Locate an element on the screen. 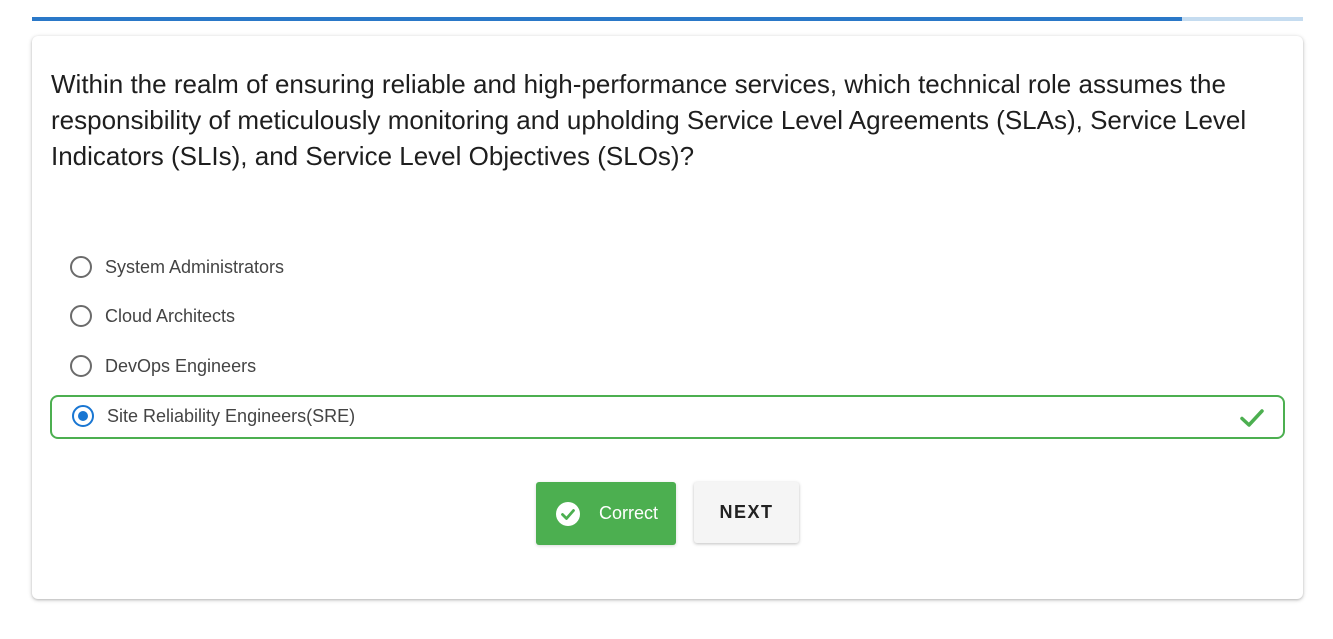  progress-bar-fill is located at coordinates (607, 19).